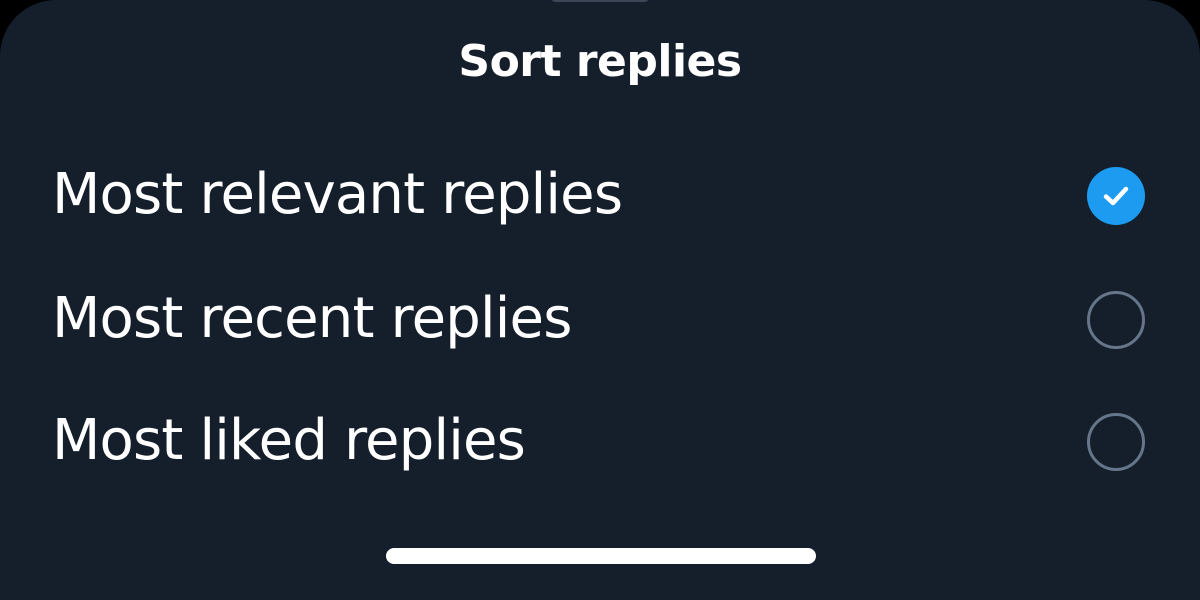 The image size is (1200, 600). I want to click on sheet-drag-handle, so click(600, 1).